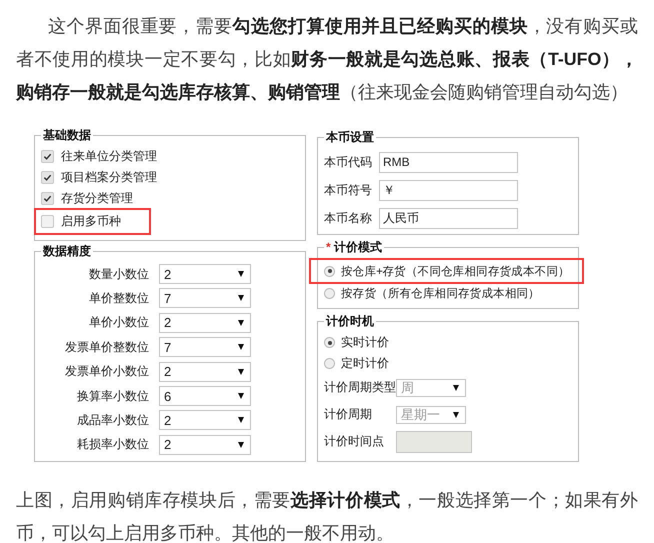  I want to click on paragraph: 上图，启用购销库存模块后，需要选择计价模式，一般选择第一个；如果有外币，可以勾上启用多币种。其他的一般不用动。, so click(327, 516).